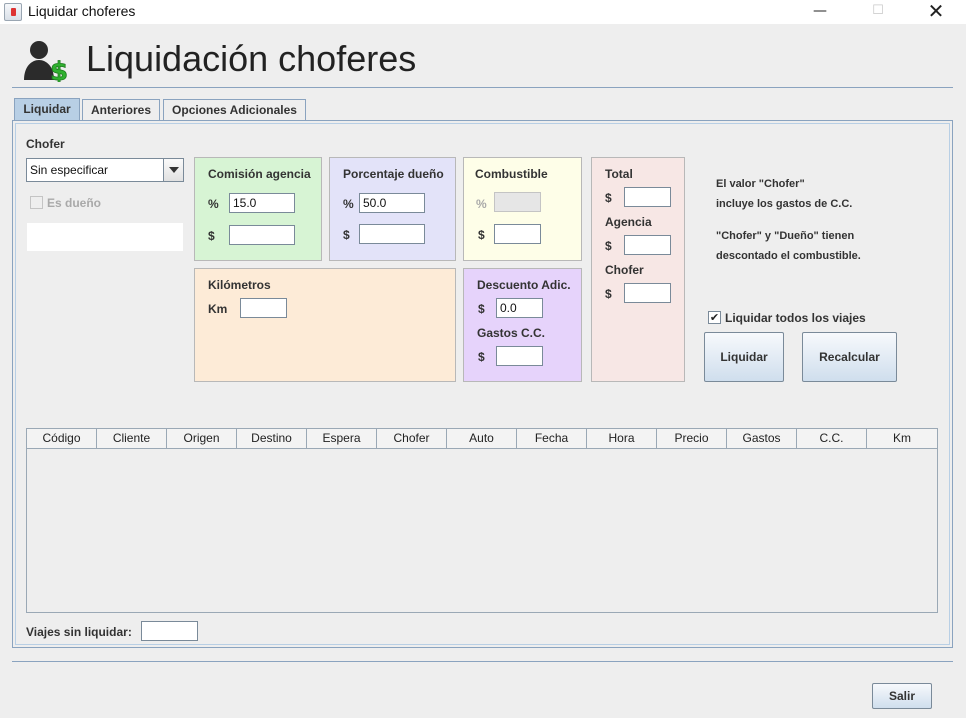 The image size is (966, 718). Describe the element at coordinates (173, 170) in the screenshot. I see `chevron-down-icon` at that location.